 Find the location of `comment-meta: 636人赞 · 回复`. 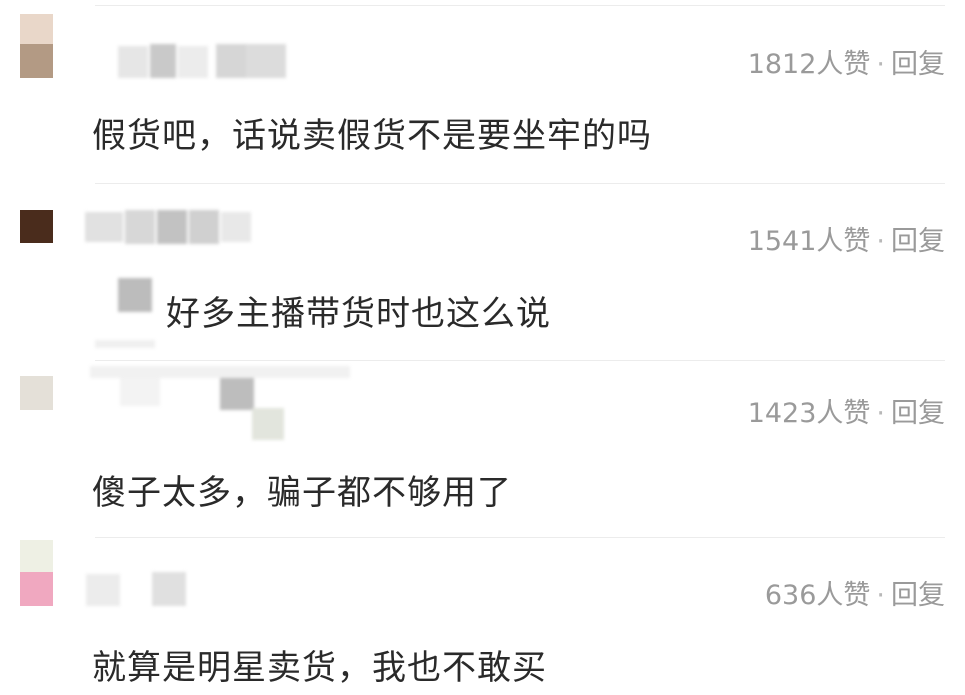

comment-meta: 636人赞 · 回复 is located at coordinates (855, 592).